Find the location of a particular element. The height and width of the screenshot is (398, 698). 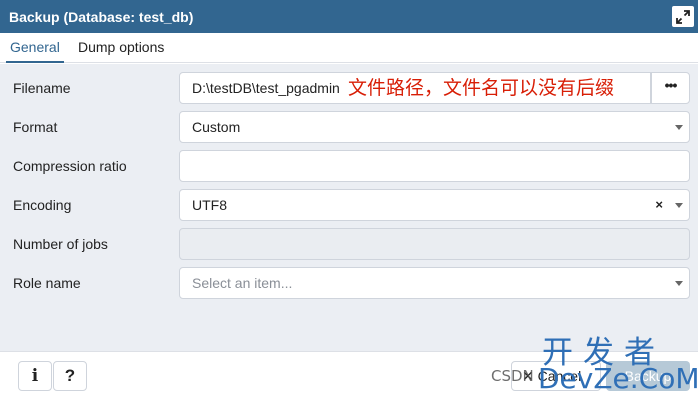

tab-general: General is located at coordinates (35, 48).